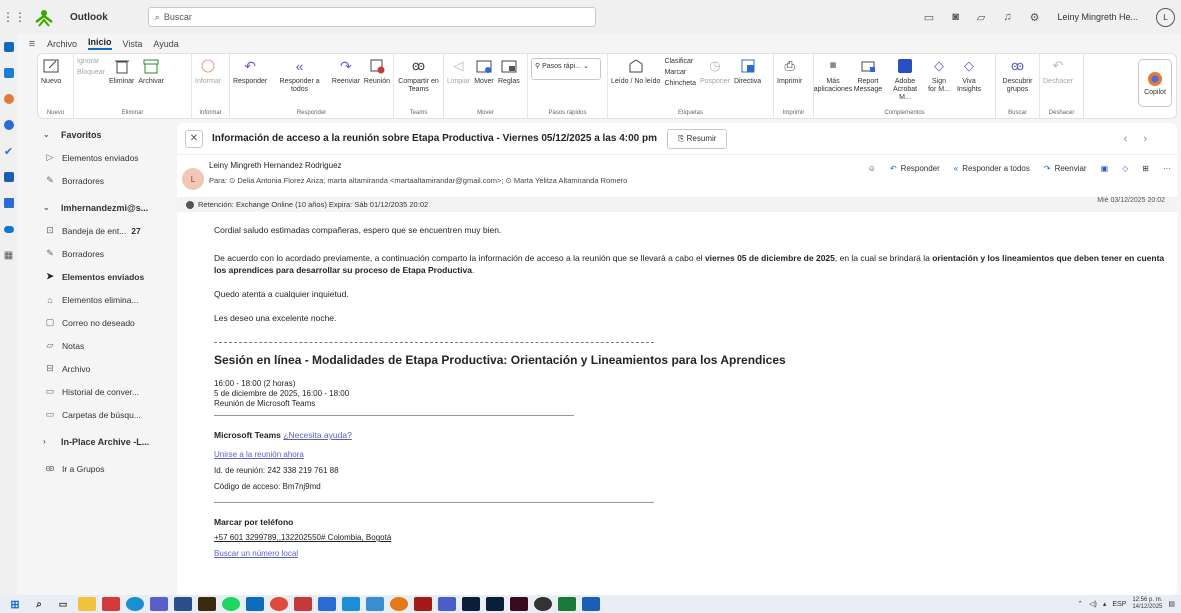 Image resolution: width=1181 pixels, height=613 pixels. I want to click on pdf-reader-icon, so click(303, 604).